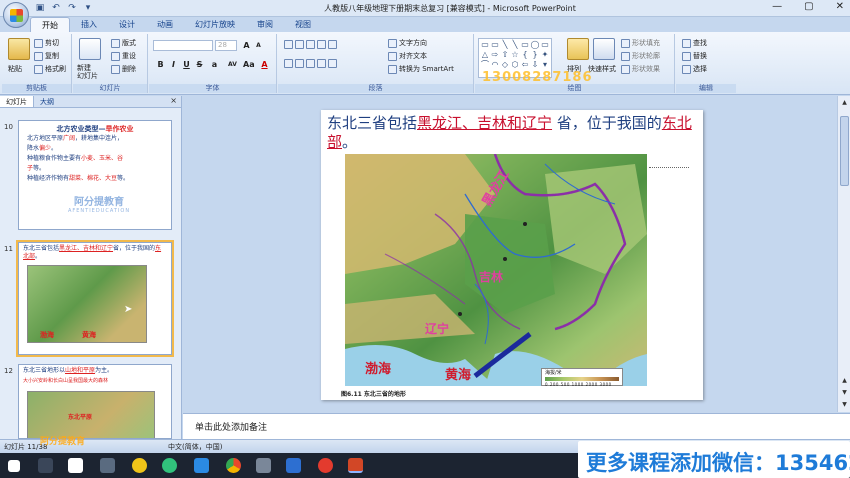 Image resolution: width=850 pixels, height=478 pixels. Describe the element at coordinates (646, 56) in the screenshot. I see `shape-outline-label: 形状轮廓` at that location.